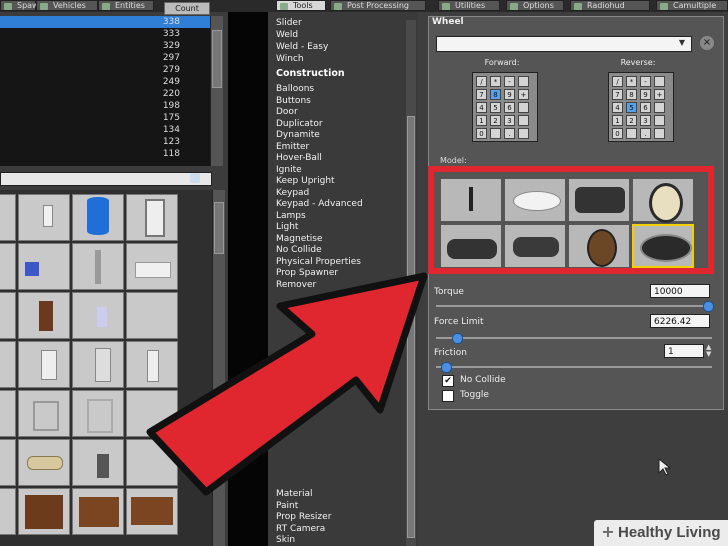 The image size is (728, 546). Describe the element at coordinates (669, 532) in the screenshot. I see `watermark-text: Healthy Living` at that location.